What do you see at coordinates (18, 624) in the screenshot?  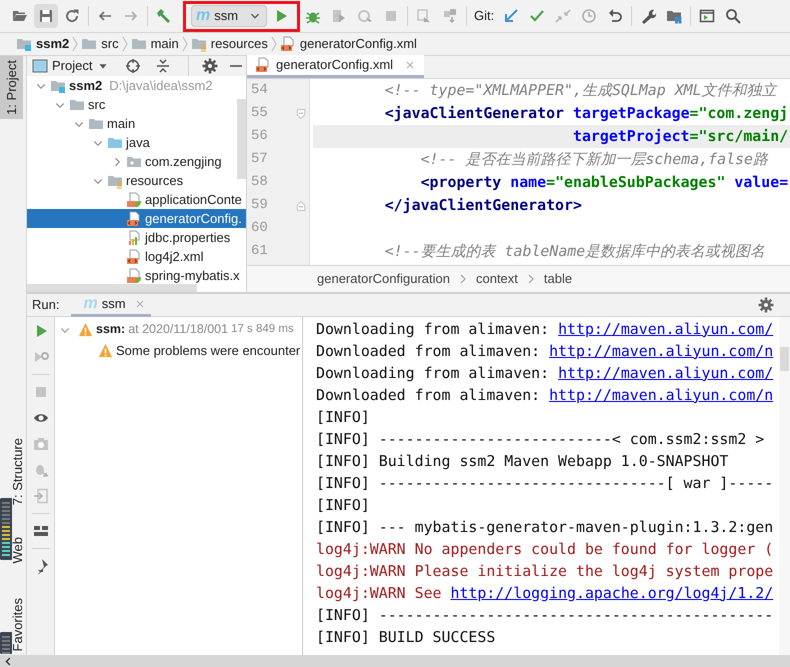 I see `tool-window-tab: Favorites` at bounding box center [18, 624].